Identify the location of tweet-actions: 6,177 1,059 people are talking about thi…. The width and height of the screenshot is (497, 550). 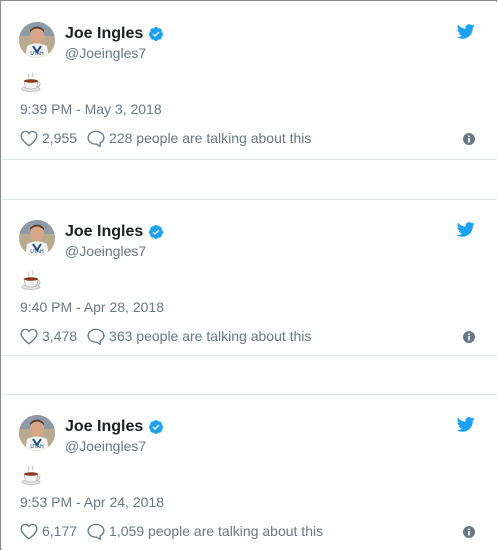
(171, 531).